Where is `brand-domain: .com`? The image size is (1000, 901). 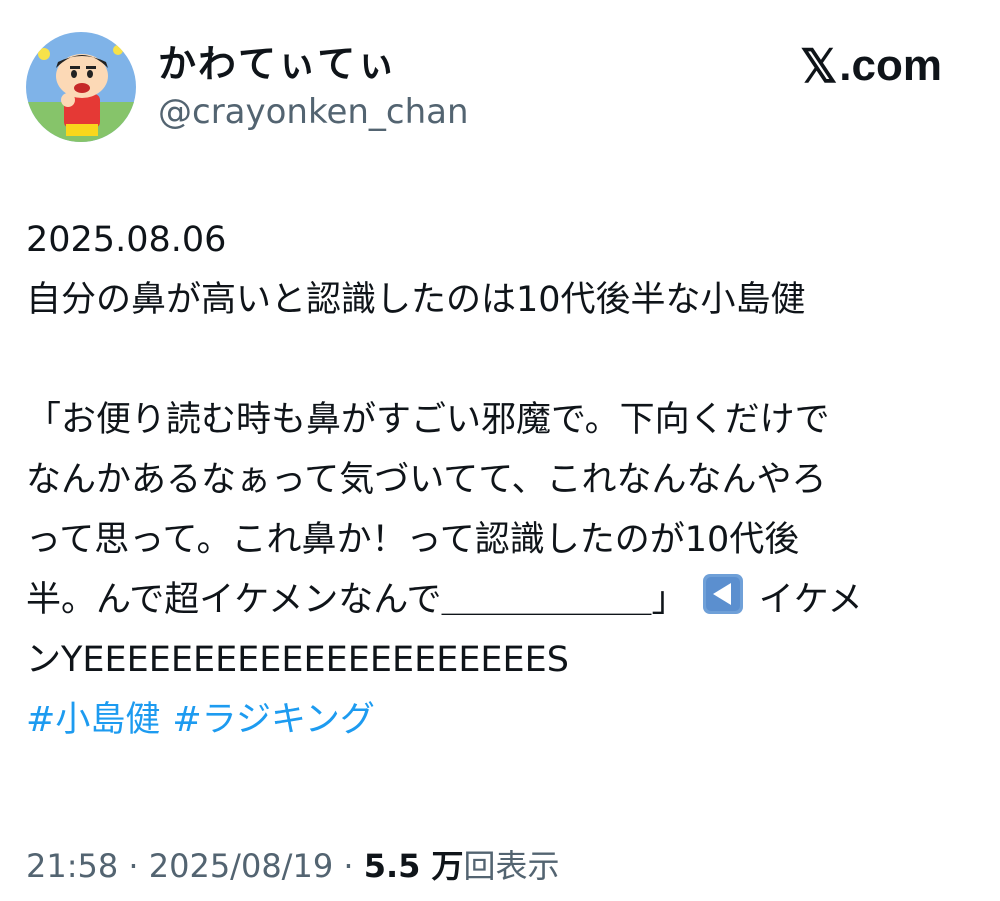 brand-domain: .com is located at coordinates (890, 65).